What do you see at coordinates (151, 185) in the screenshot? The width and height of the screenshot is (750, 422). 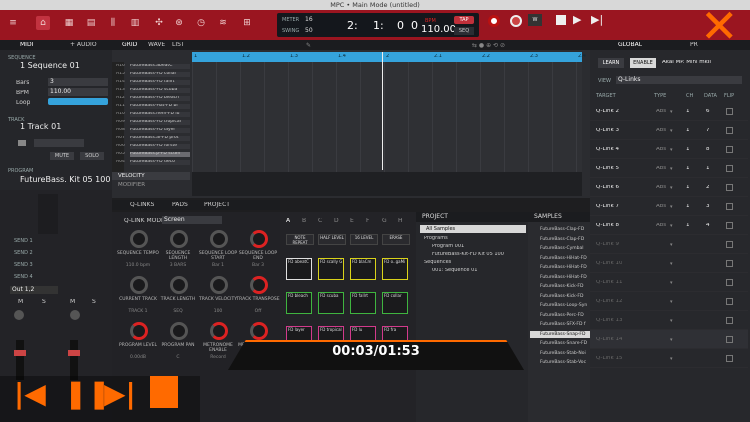 I see `modifier-lane-label: MODIFIER` at bounding box center [151, 185].